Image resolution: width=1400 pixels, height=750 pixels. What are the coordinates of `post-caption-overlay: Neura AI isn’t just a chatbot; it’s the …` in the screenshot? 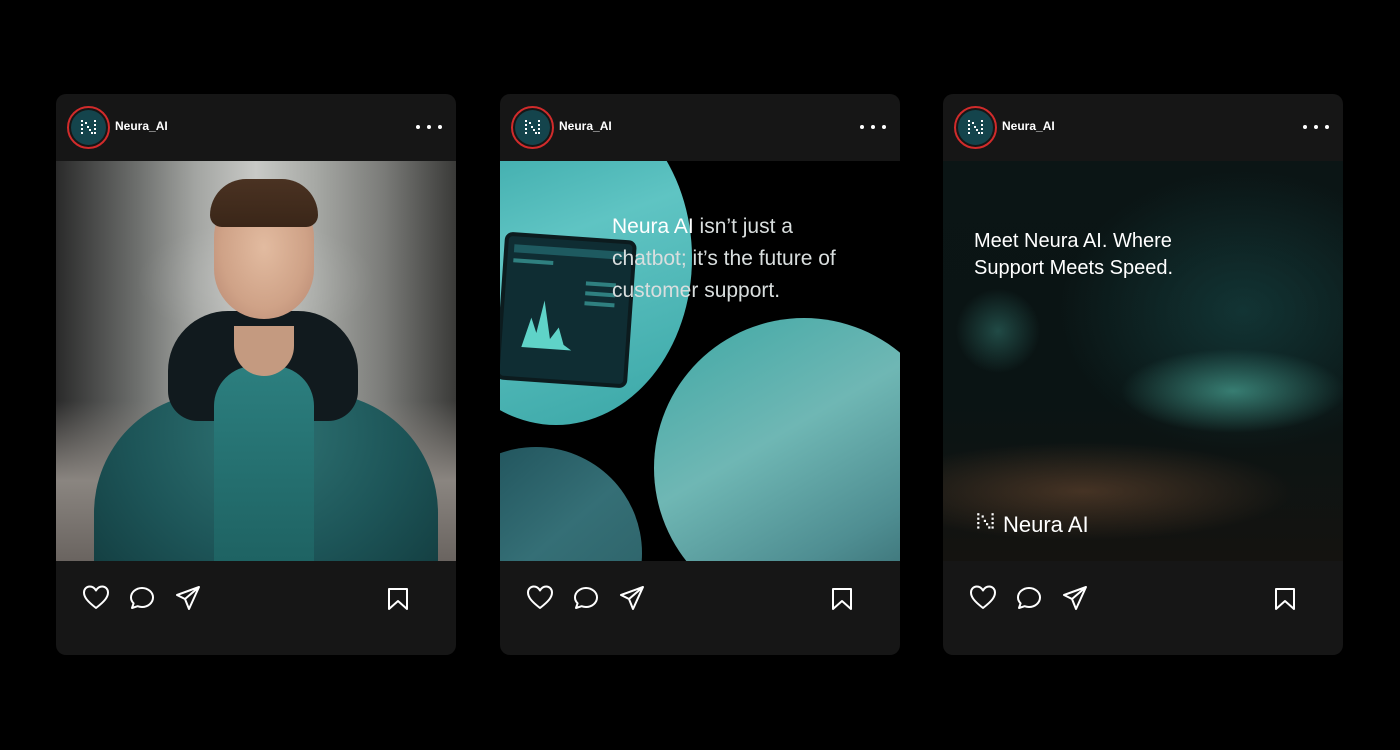 It's located at (737, 259).